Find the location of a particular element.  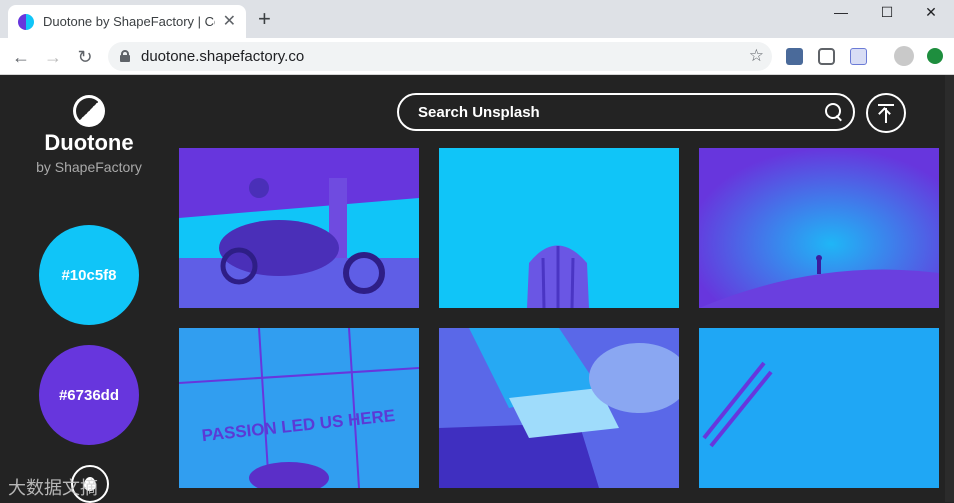

photo-pencils is located at coordinates (819, 408).